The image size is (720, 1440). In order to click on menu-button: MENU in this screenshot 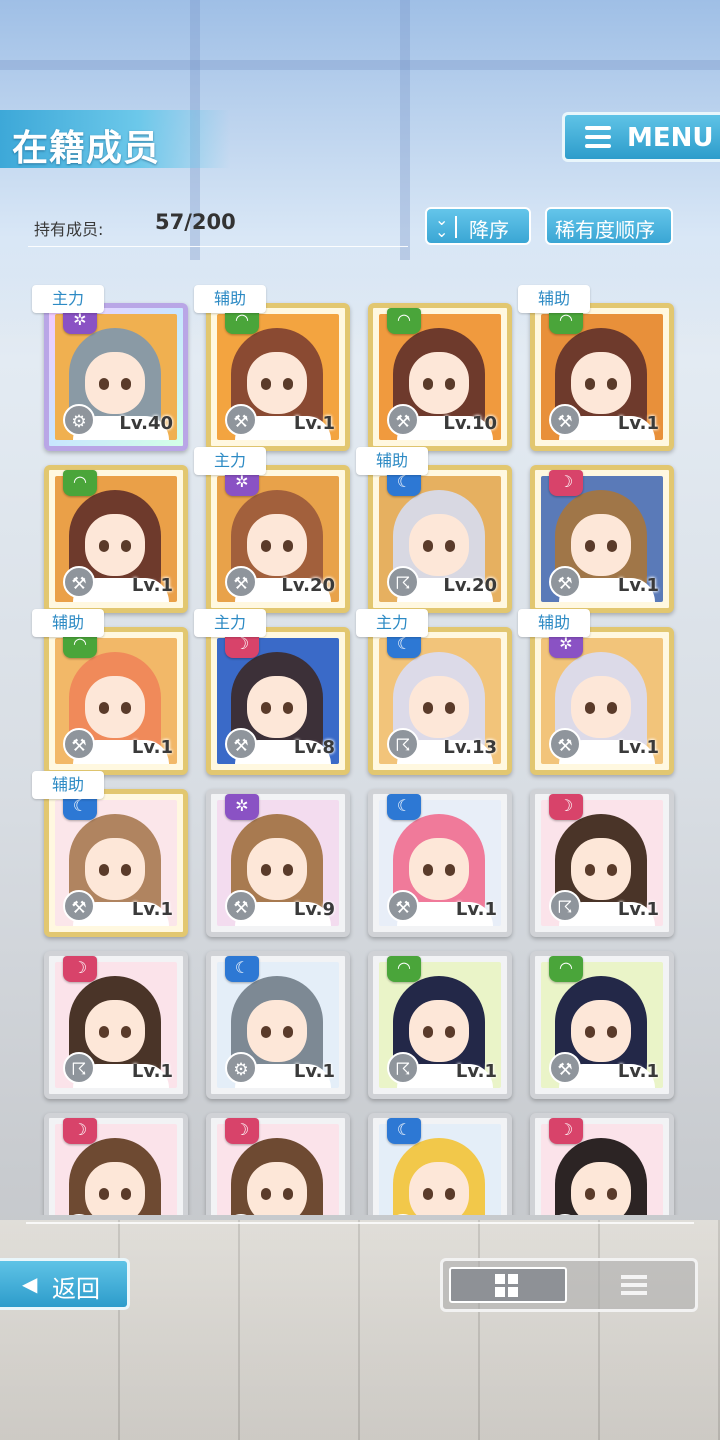, I will do `click(641, 137)`.